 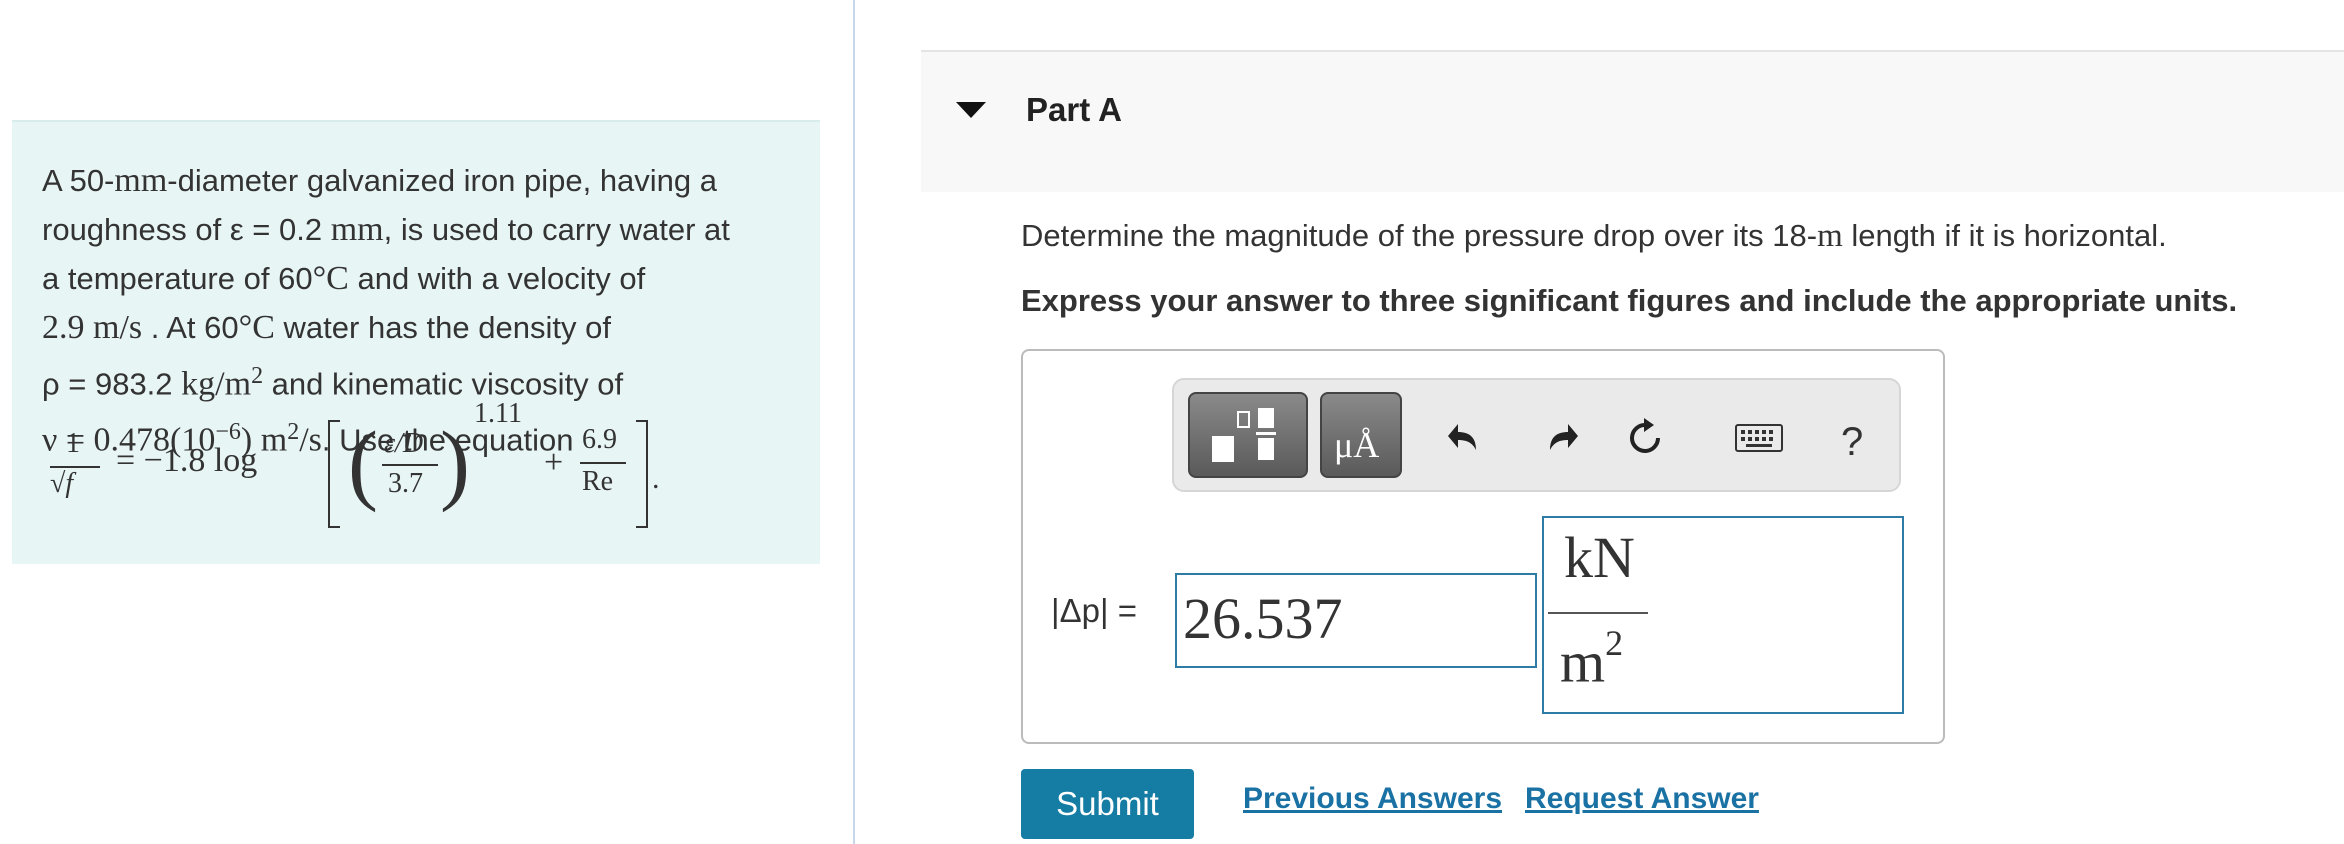 What do you see at coordinates (92, 327) in the screenshot?
I see `problem-math: 2.9 m/s` at bounding box center [92, 327].